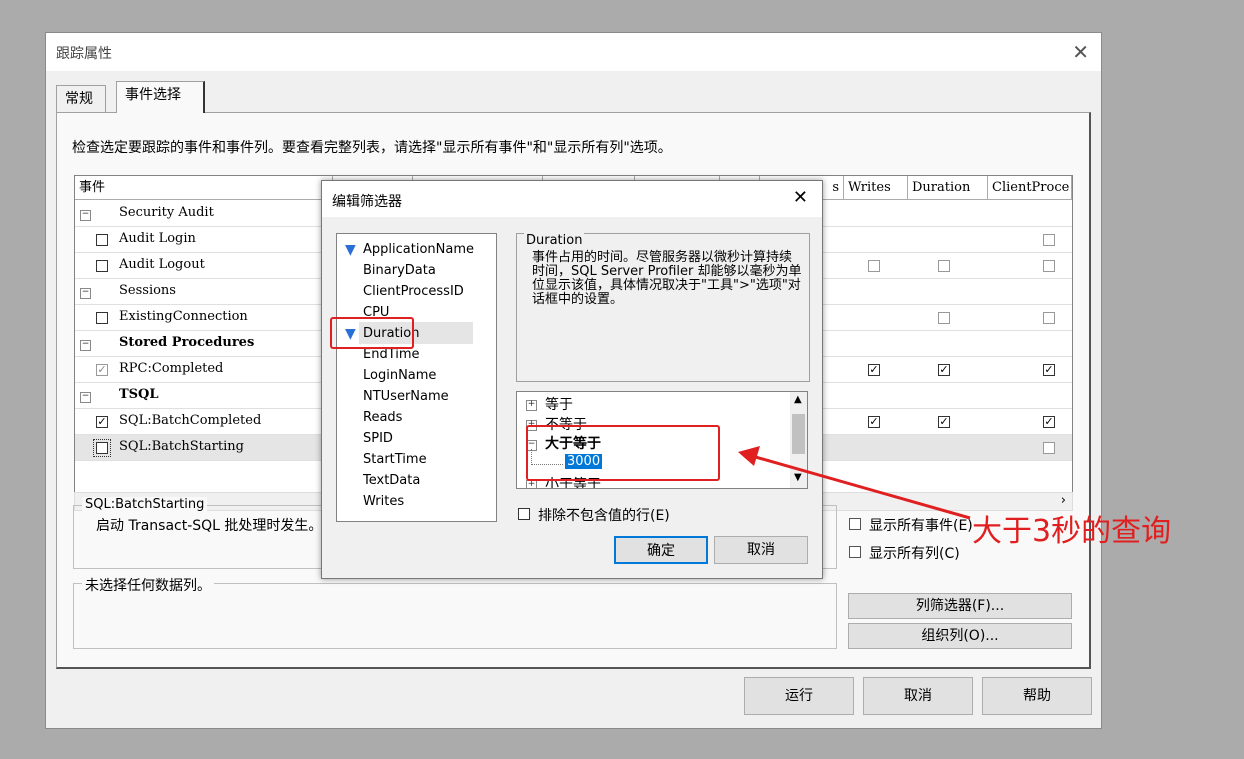 The width and height of the screenshot is (1244, 759). What do you see at coordinates (1072, 531) in the screenshot?
I see `annotation-label: 大于3秒的查询` at bounding box center [1072, 531].